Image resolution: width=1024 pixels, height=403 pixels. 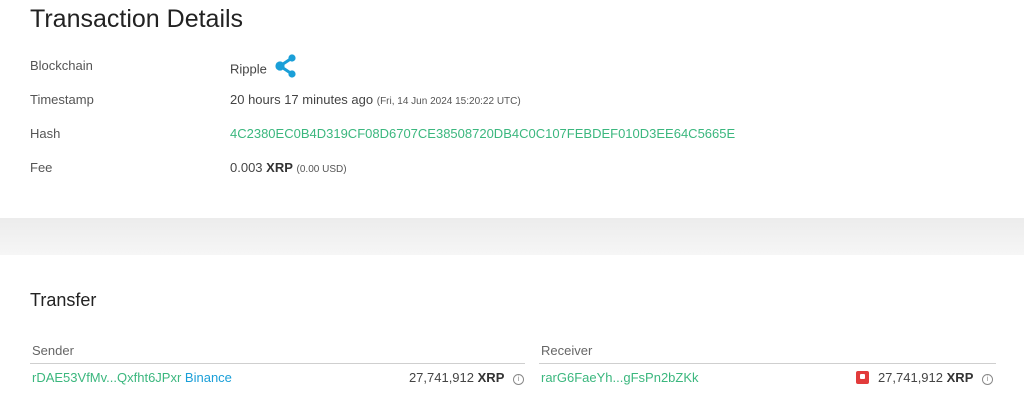 What do you see at coordinates (863, 377) in the screenshot?
I see `warning-flag-icon` at bounding box center [863, 377].